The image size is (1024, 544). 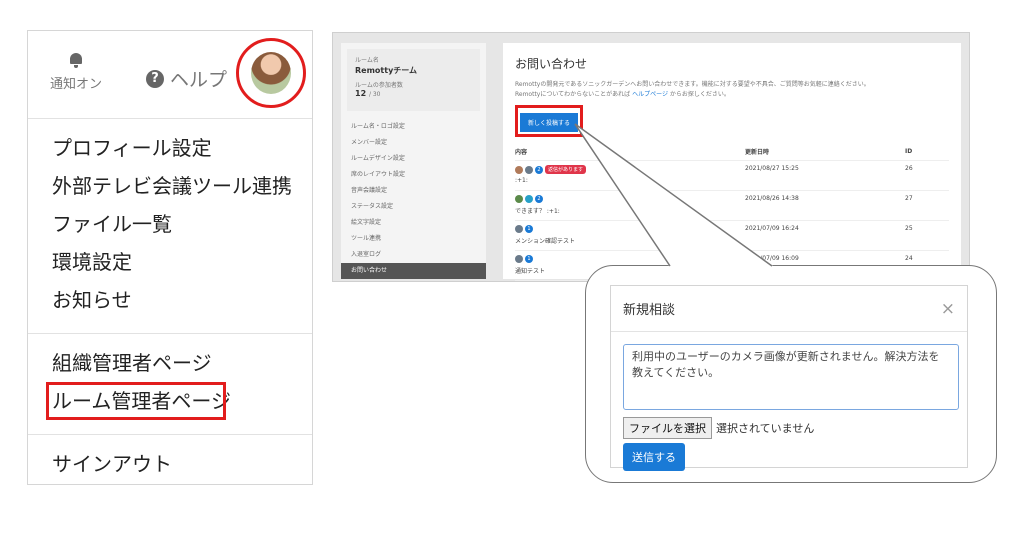 I want to click on inquiry-message-input: 利用中のユーザーのカメラ画像が更新されません。解決方法を教えてください。, so click(x=791, y=377).